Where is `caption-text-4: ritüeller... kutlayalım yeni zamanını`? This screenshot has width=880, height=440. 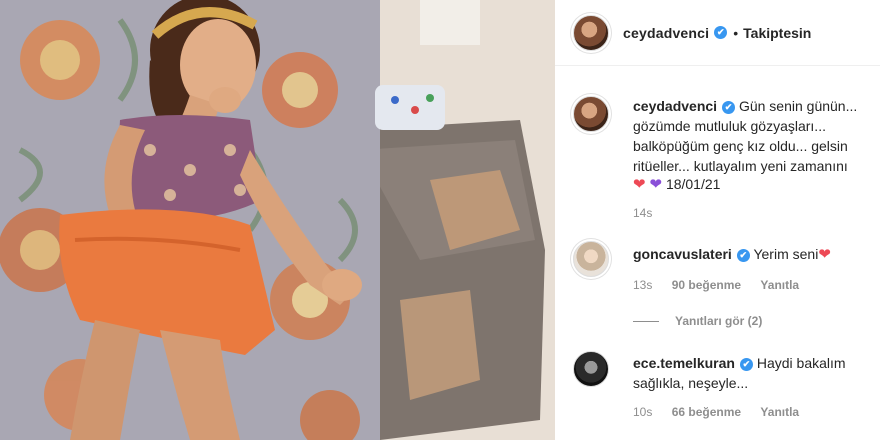
caption-text-4: ritüeller... kutlayalım yeni zamanını is located at coordinates (740, 166).